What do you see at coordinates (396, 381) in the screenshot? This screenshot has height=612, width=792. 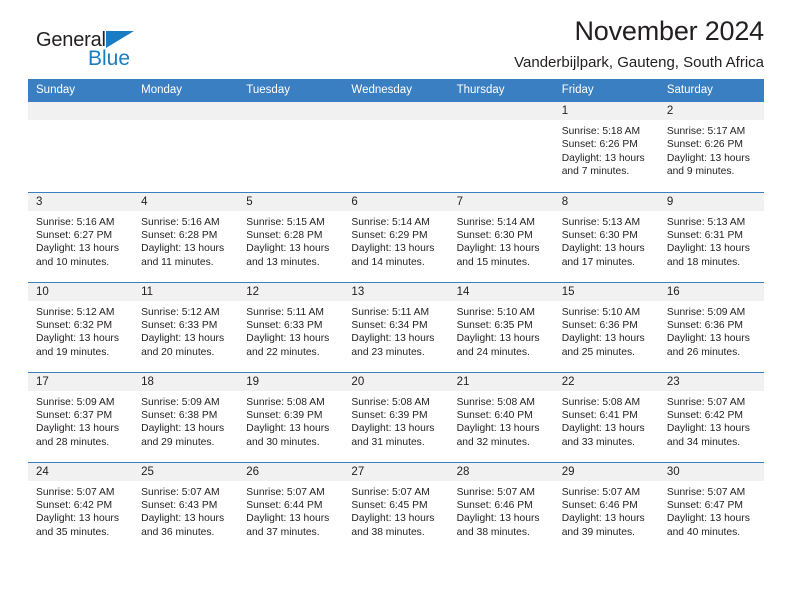 I see `day-number: 20` at bounding box center [396, 381].